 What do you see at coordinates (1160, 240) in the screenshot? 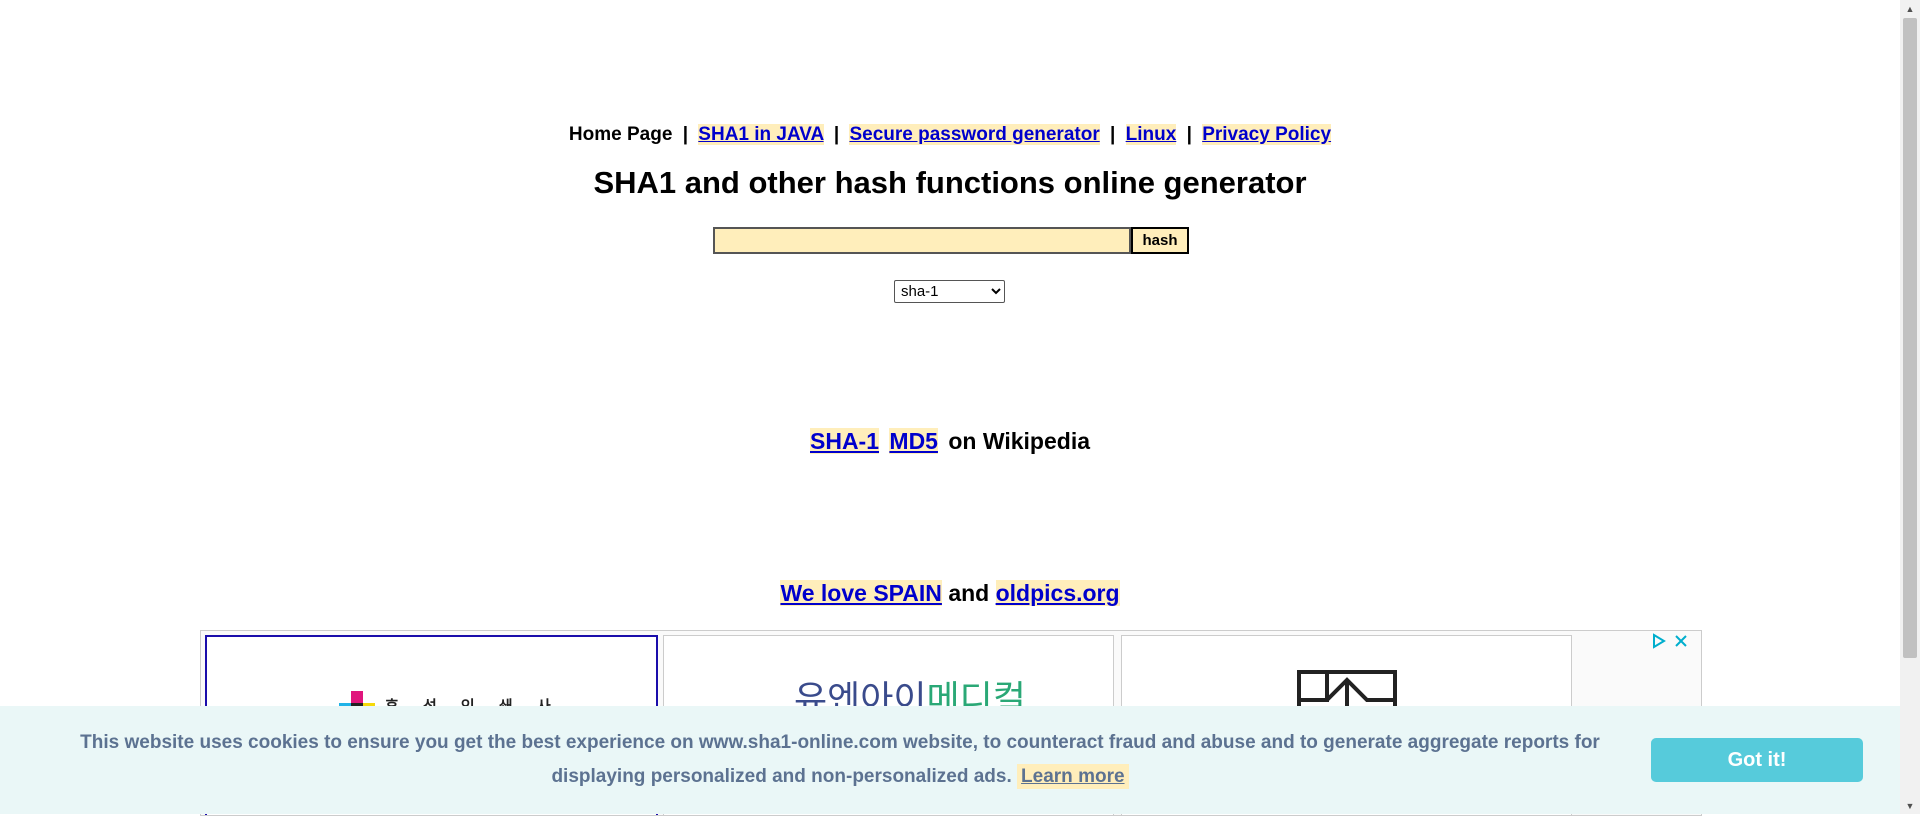
I see `hash-button: hash` at bounding box center [1160, 240].